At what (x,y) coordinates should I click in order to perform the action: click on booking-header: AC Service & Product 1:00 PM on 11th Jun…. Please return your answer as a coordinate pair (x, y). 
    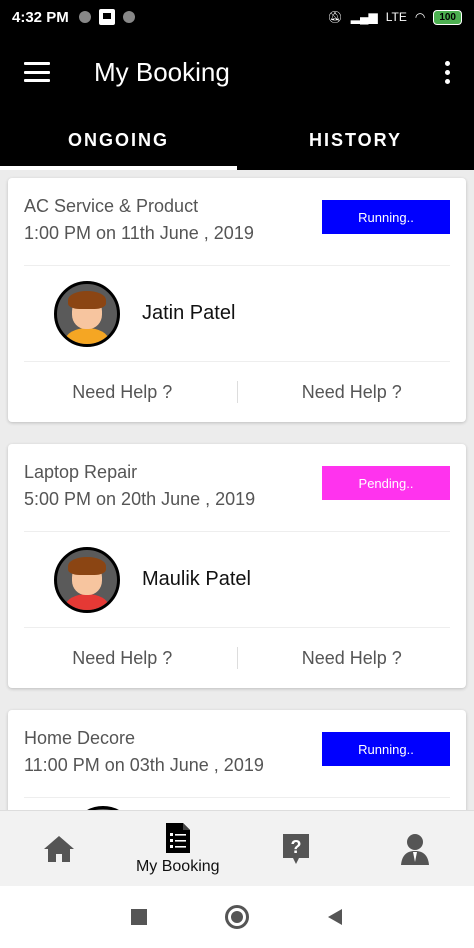
    Looking at the image, I should click on (237, 222).